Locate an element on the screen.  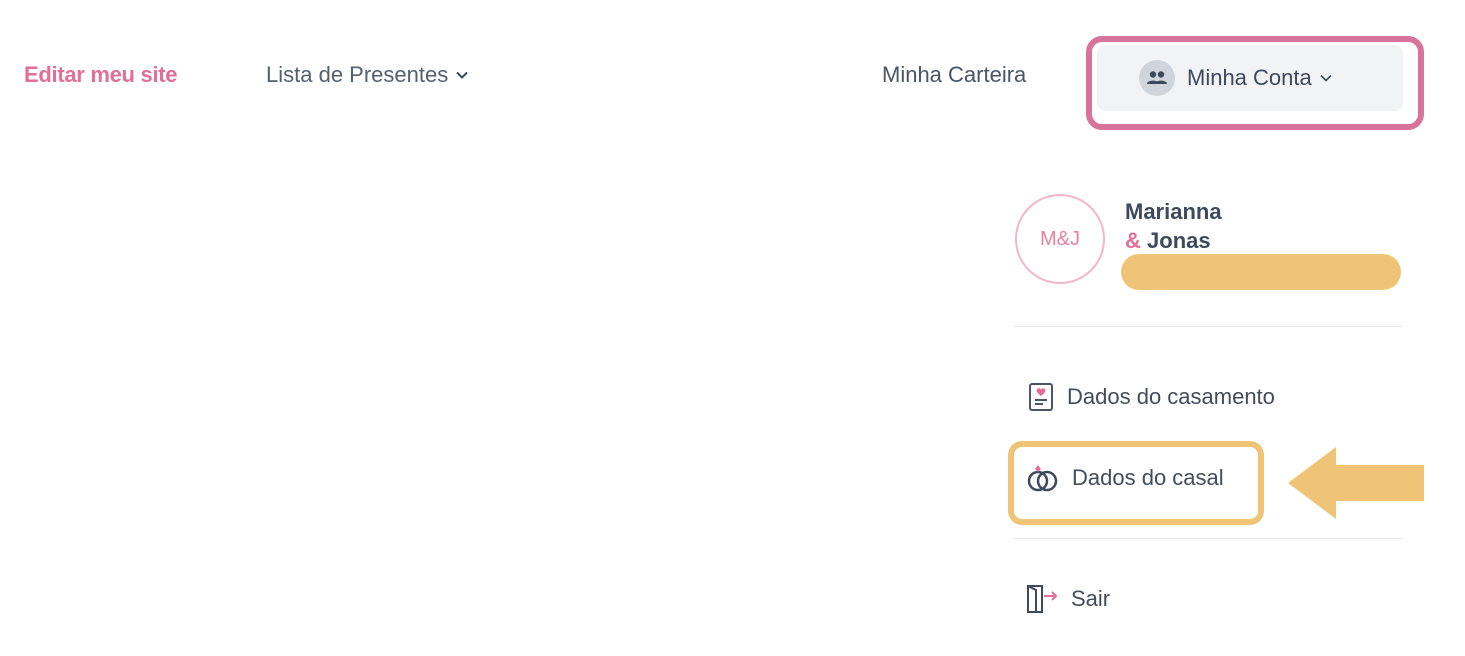
couple-name-line1: Marianna is located at coordinates (1173, 211).